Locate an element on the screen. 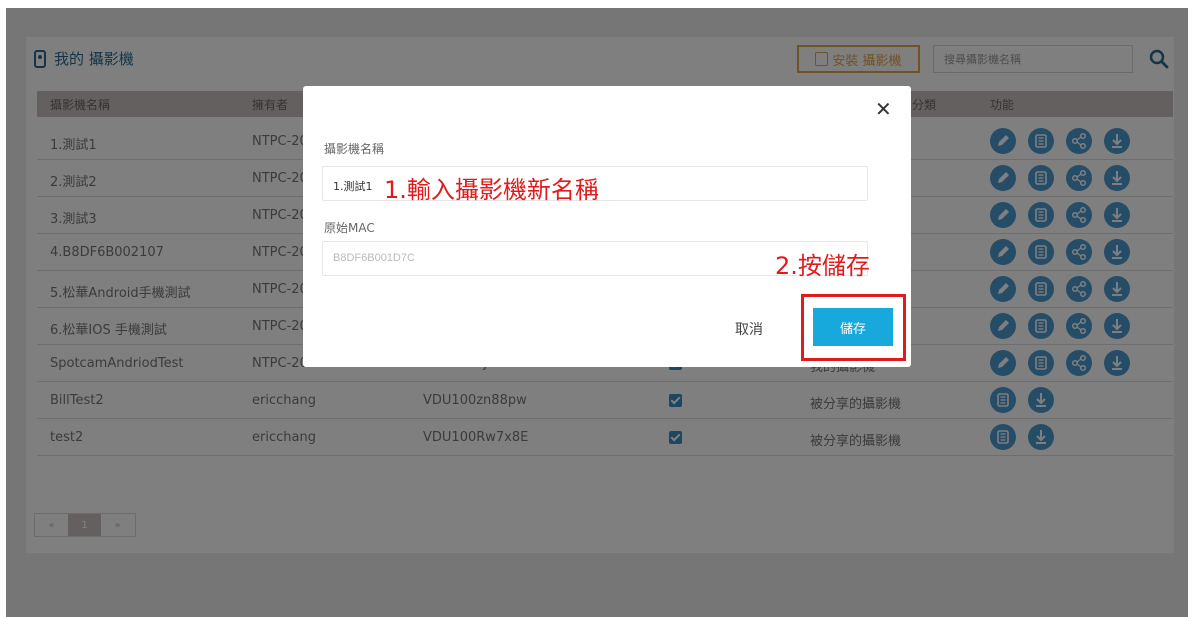  mac-label: 原始MAC is located at coordinates (349, 228).